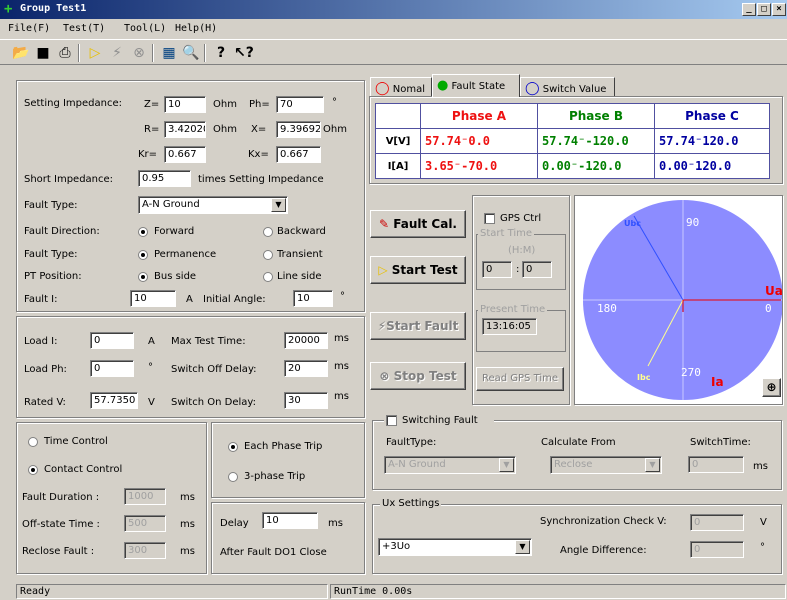 The height and width of the screenshot is (600, 787). What do you see at coordinates (712, 141) in the screenshot?
I see `voltage-phase-c: 57.74⁻120.0` at bounding box center [712, 141].